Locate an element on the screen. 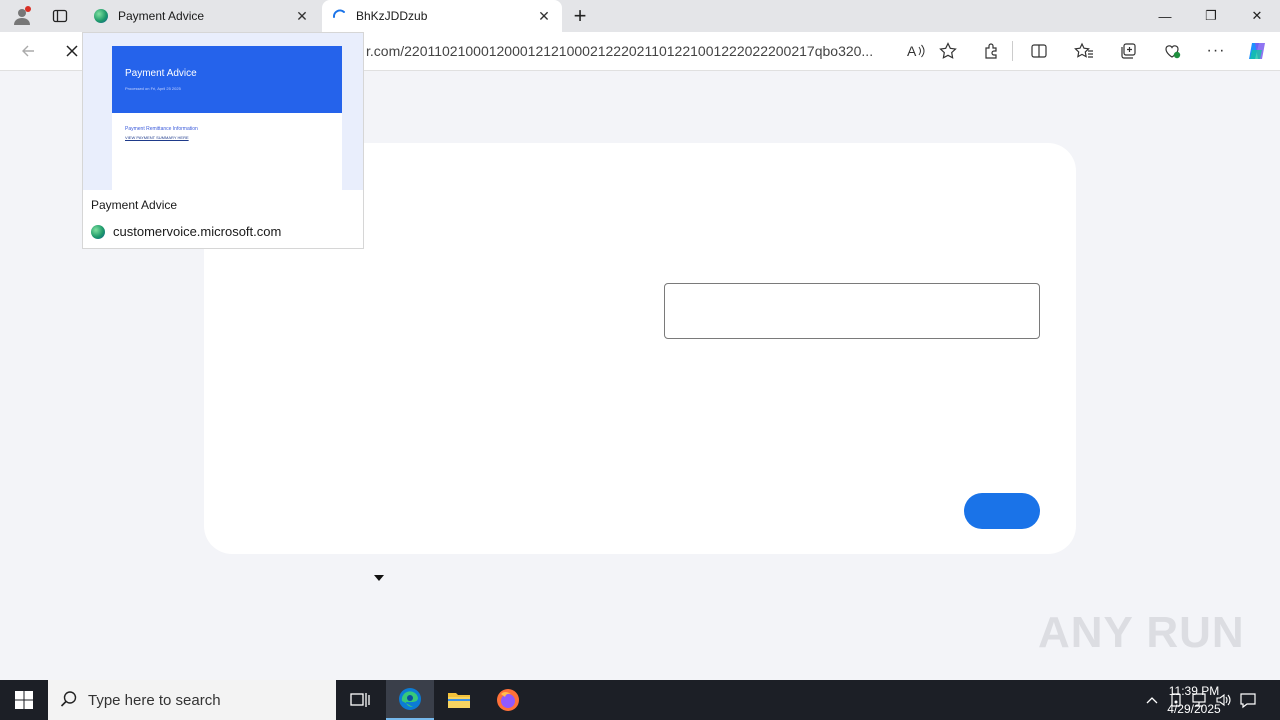  restore-icon: ❐ is located at coordinates (1211, 16).